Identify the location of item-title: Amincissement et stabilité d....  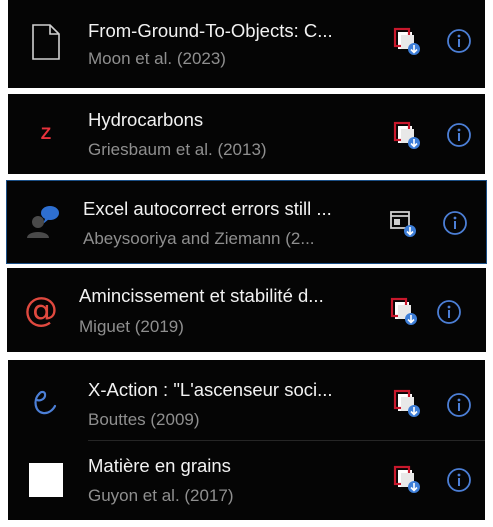
(201, 295).